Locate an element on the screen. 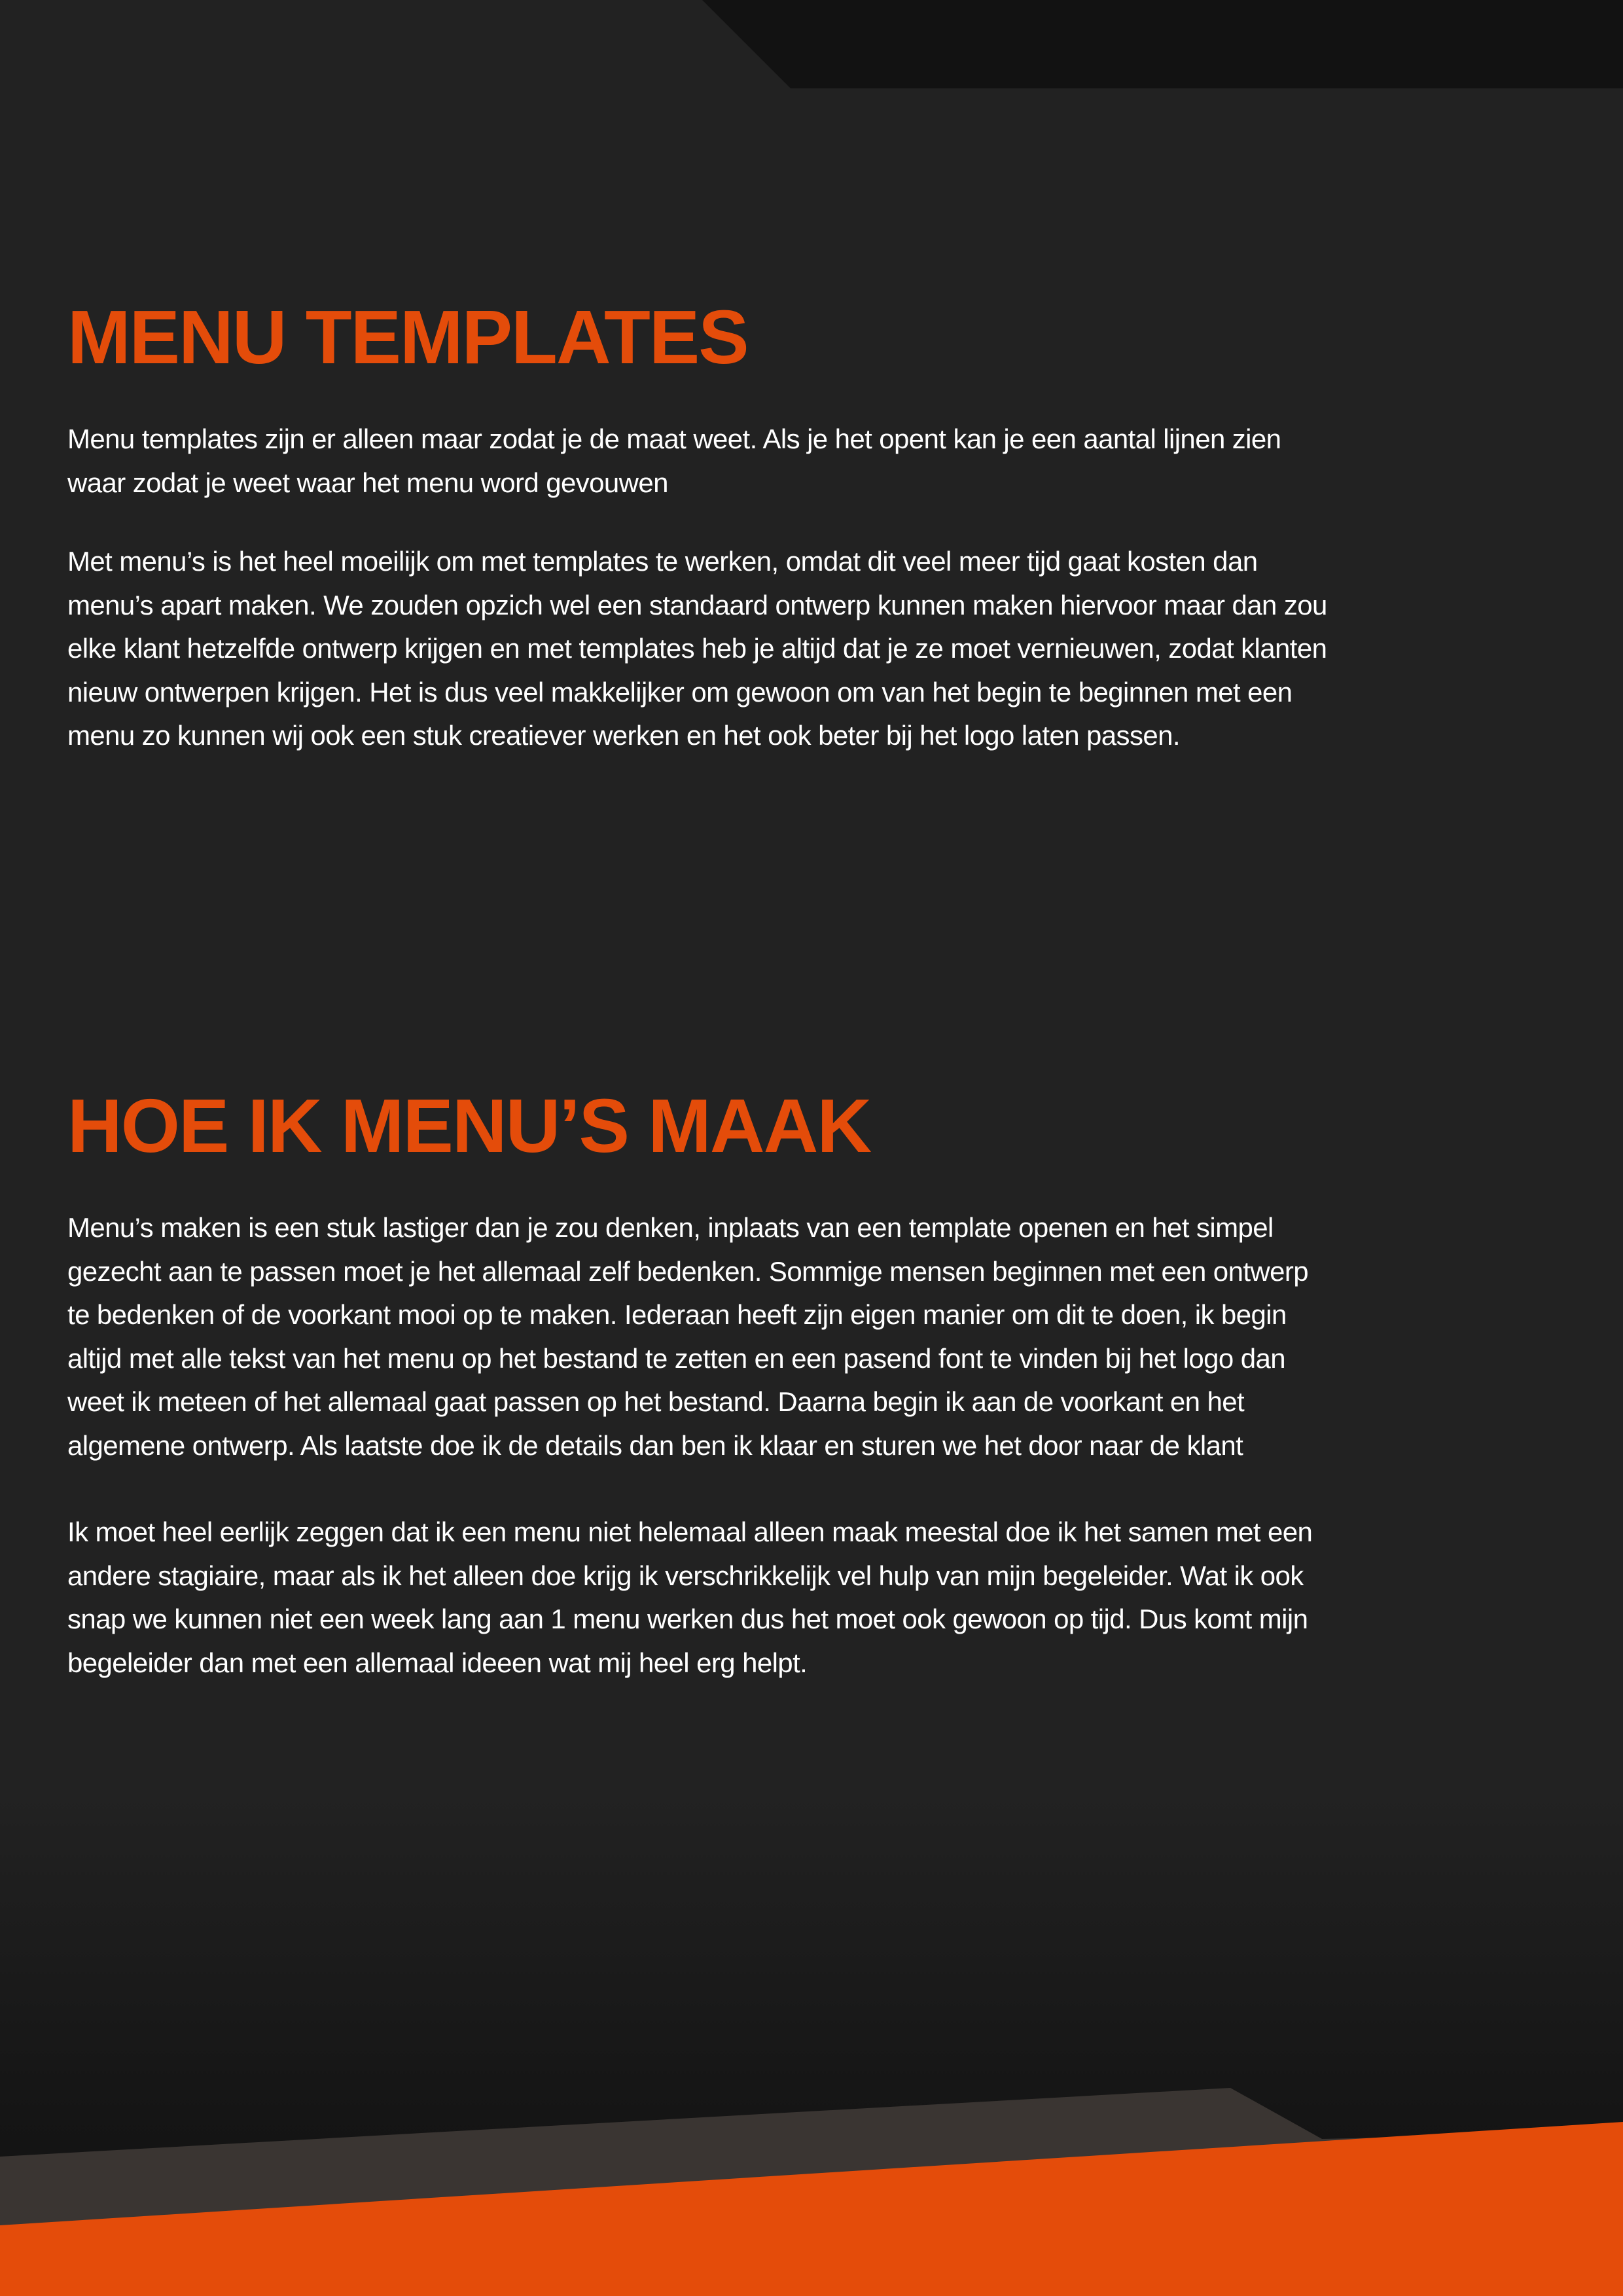 Image resolution: width=1623 pixels, height=2296 pixels. heading-hoe-ik-menus-maak: HOE IK MENU’S MAAK is located at coordinates (469, 1125).